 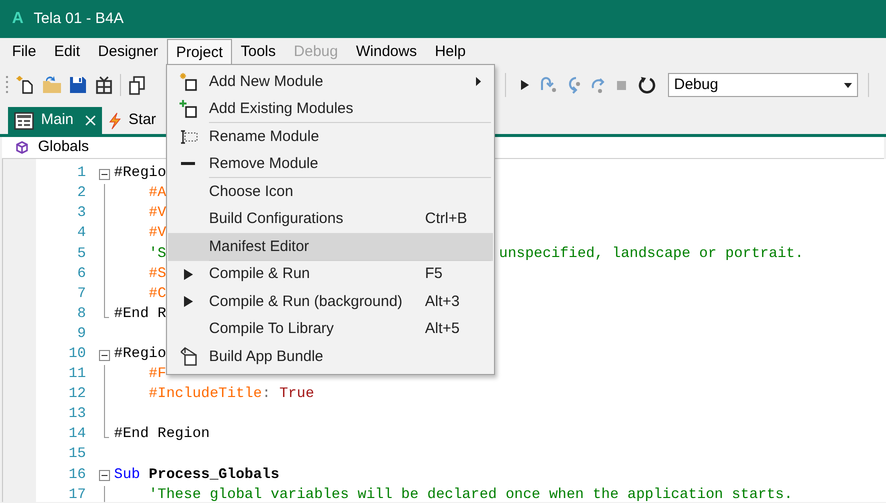 I want to click on rename-icon, so click(x=188, y=136).